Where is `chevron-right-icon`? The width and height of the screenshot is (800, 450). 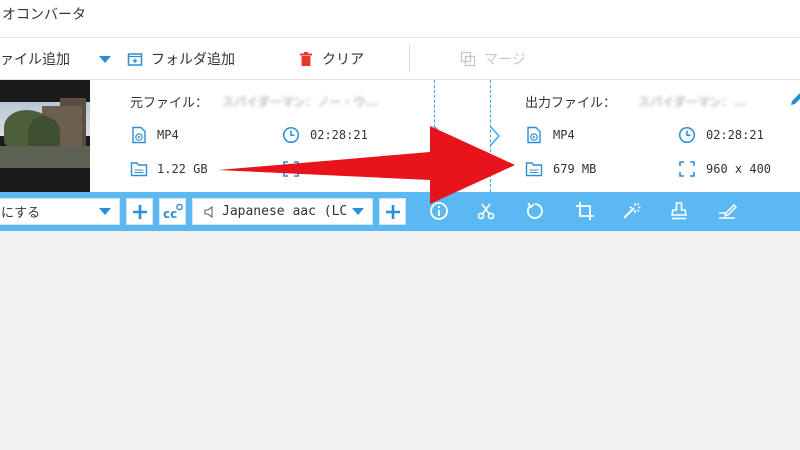
chevron-right-icon is located at coordinates (494, 136).